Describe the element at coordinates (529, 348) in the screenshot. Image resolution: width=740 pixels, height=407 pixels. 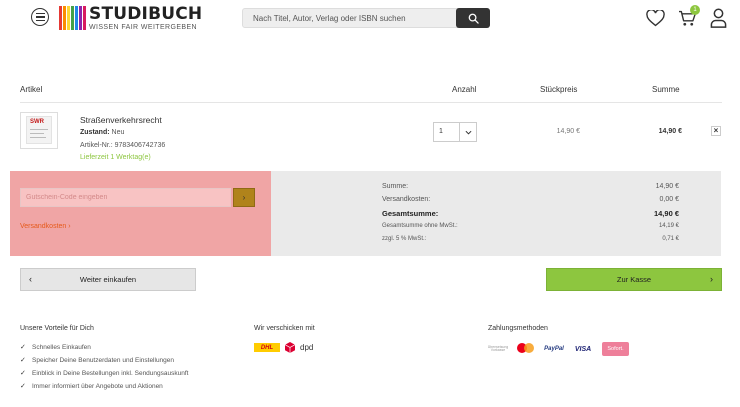
I see `mastercard-circle-orange` at that location.